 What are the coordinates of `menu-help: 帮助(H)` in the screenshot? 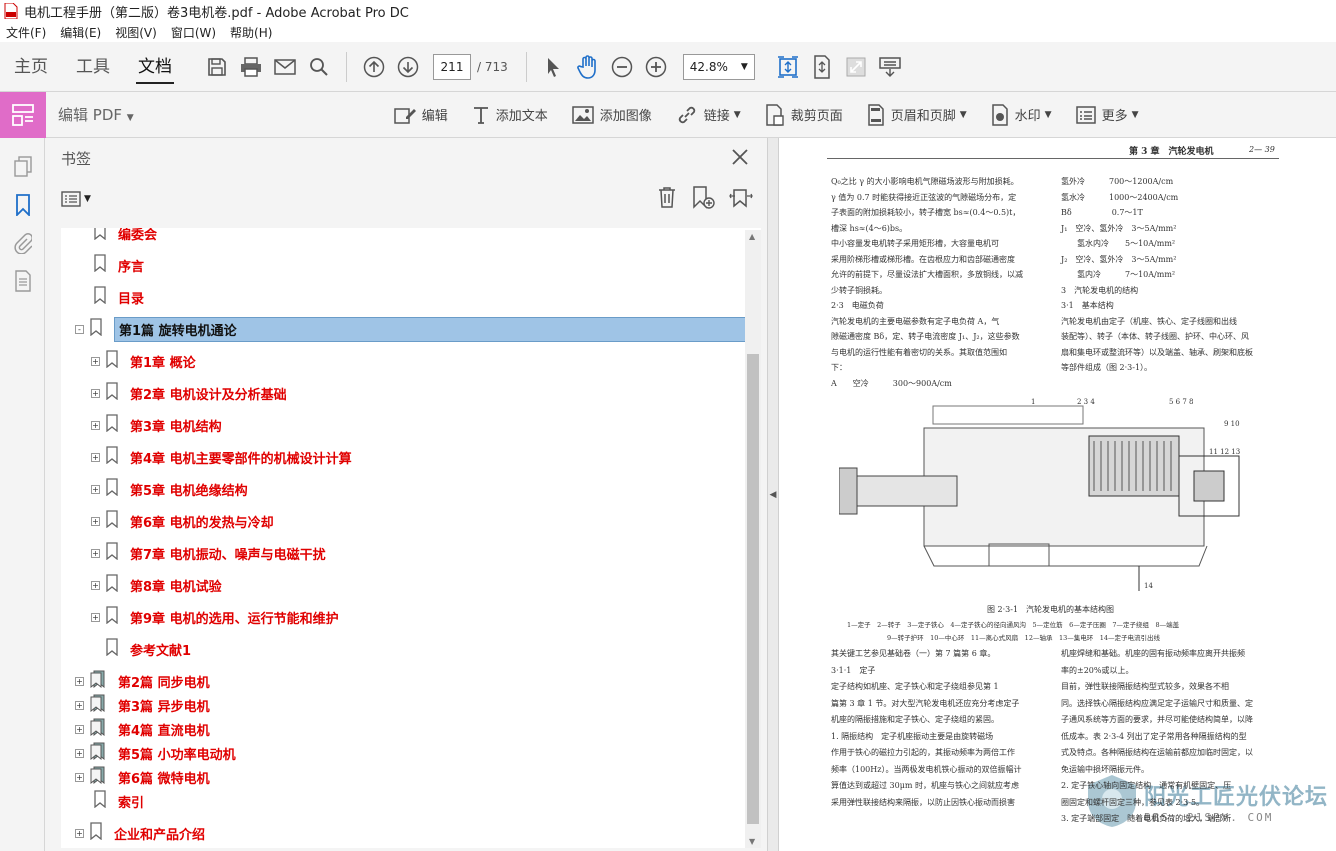 It's located at (251, 32).